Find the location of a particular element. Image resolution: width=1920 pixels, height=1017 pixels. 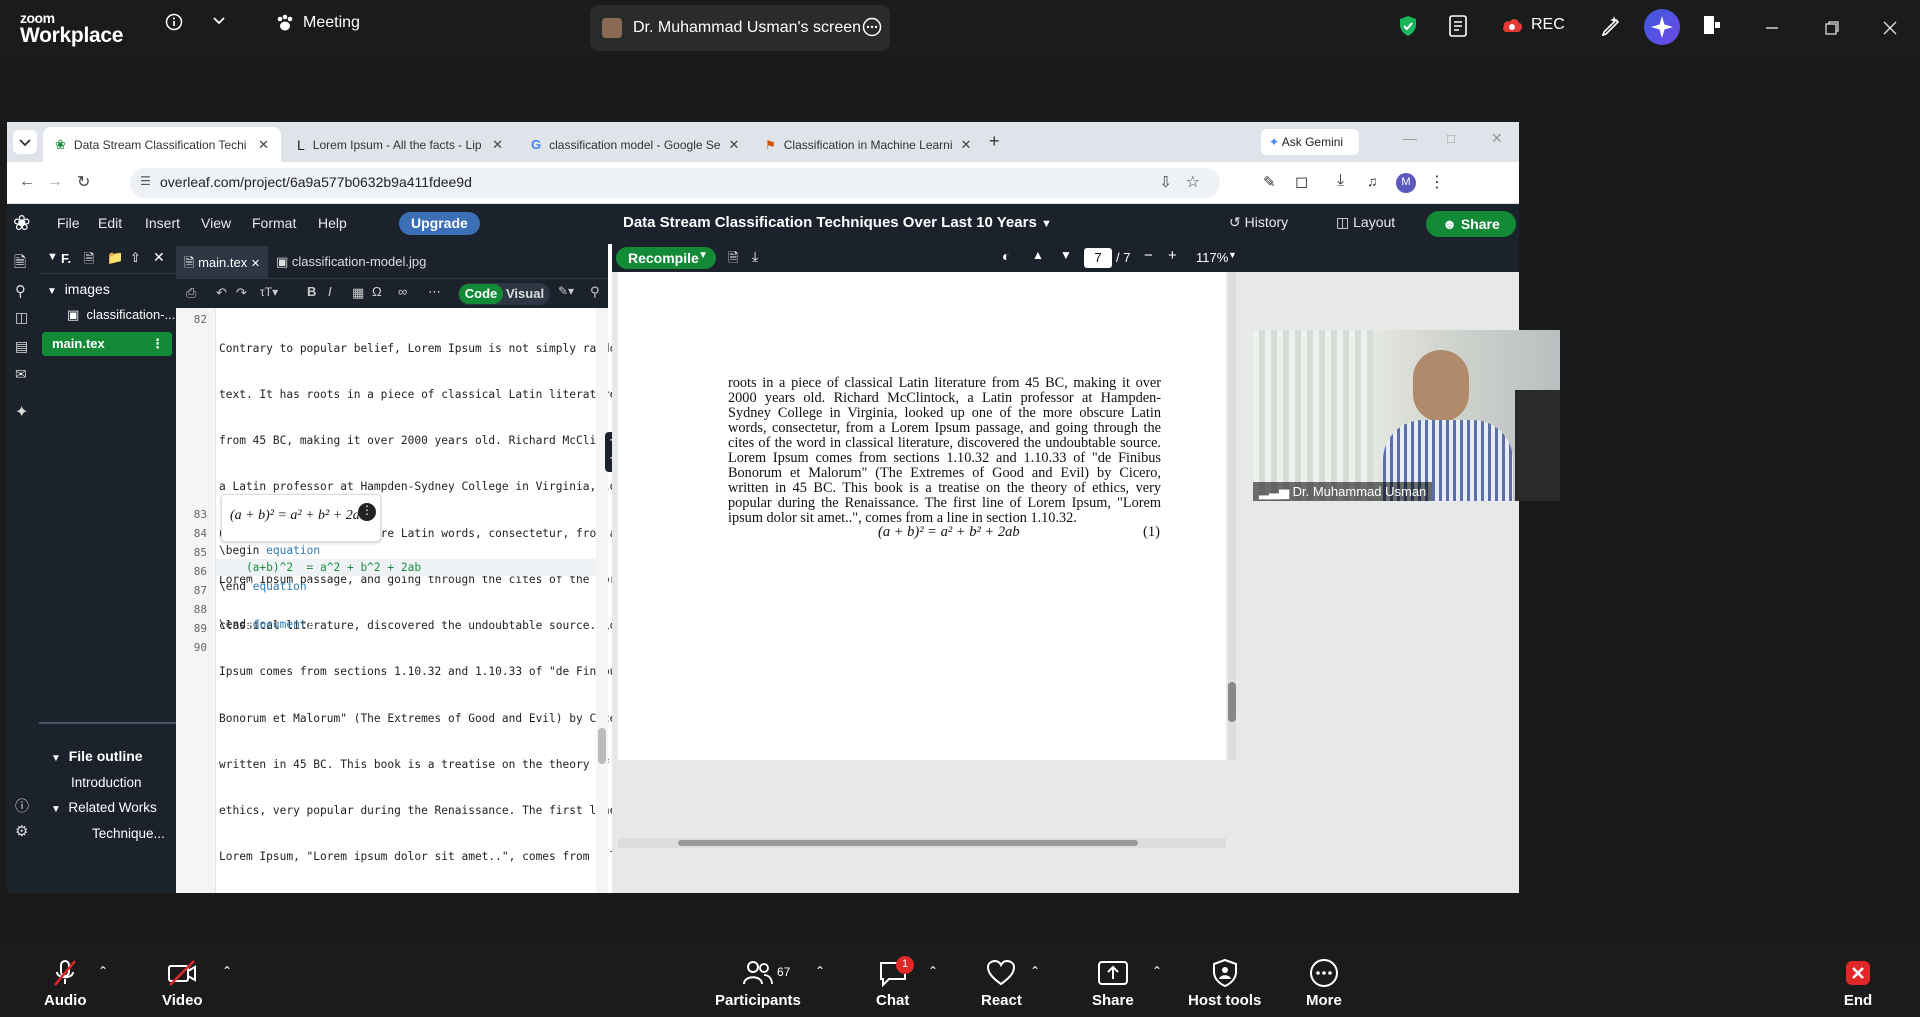

audio-options-icon: ⌃ is located at coordinates (103, 971).